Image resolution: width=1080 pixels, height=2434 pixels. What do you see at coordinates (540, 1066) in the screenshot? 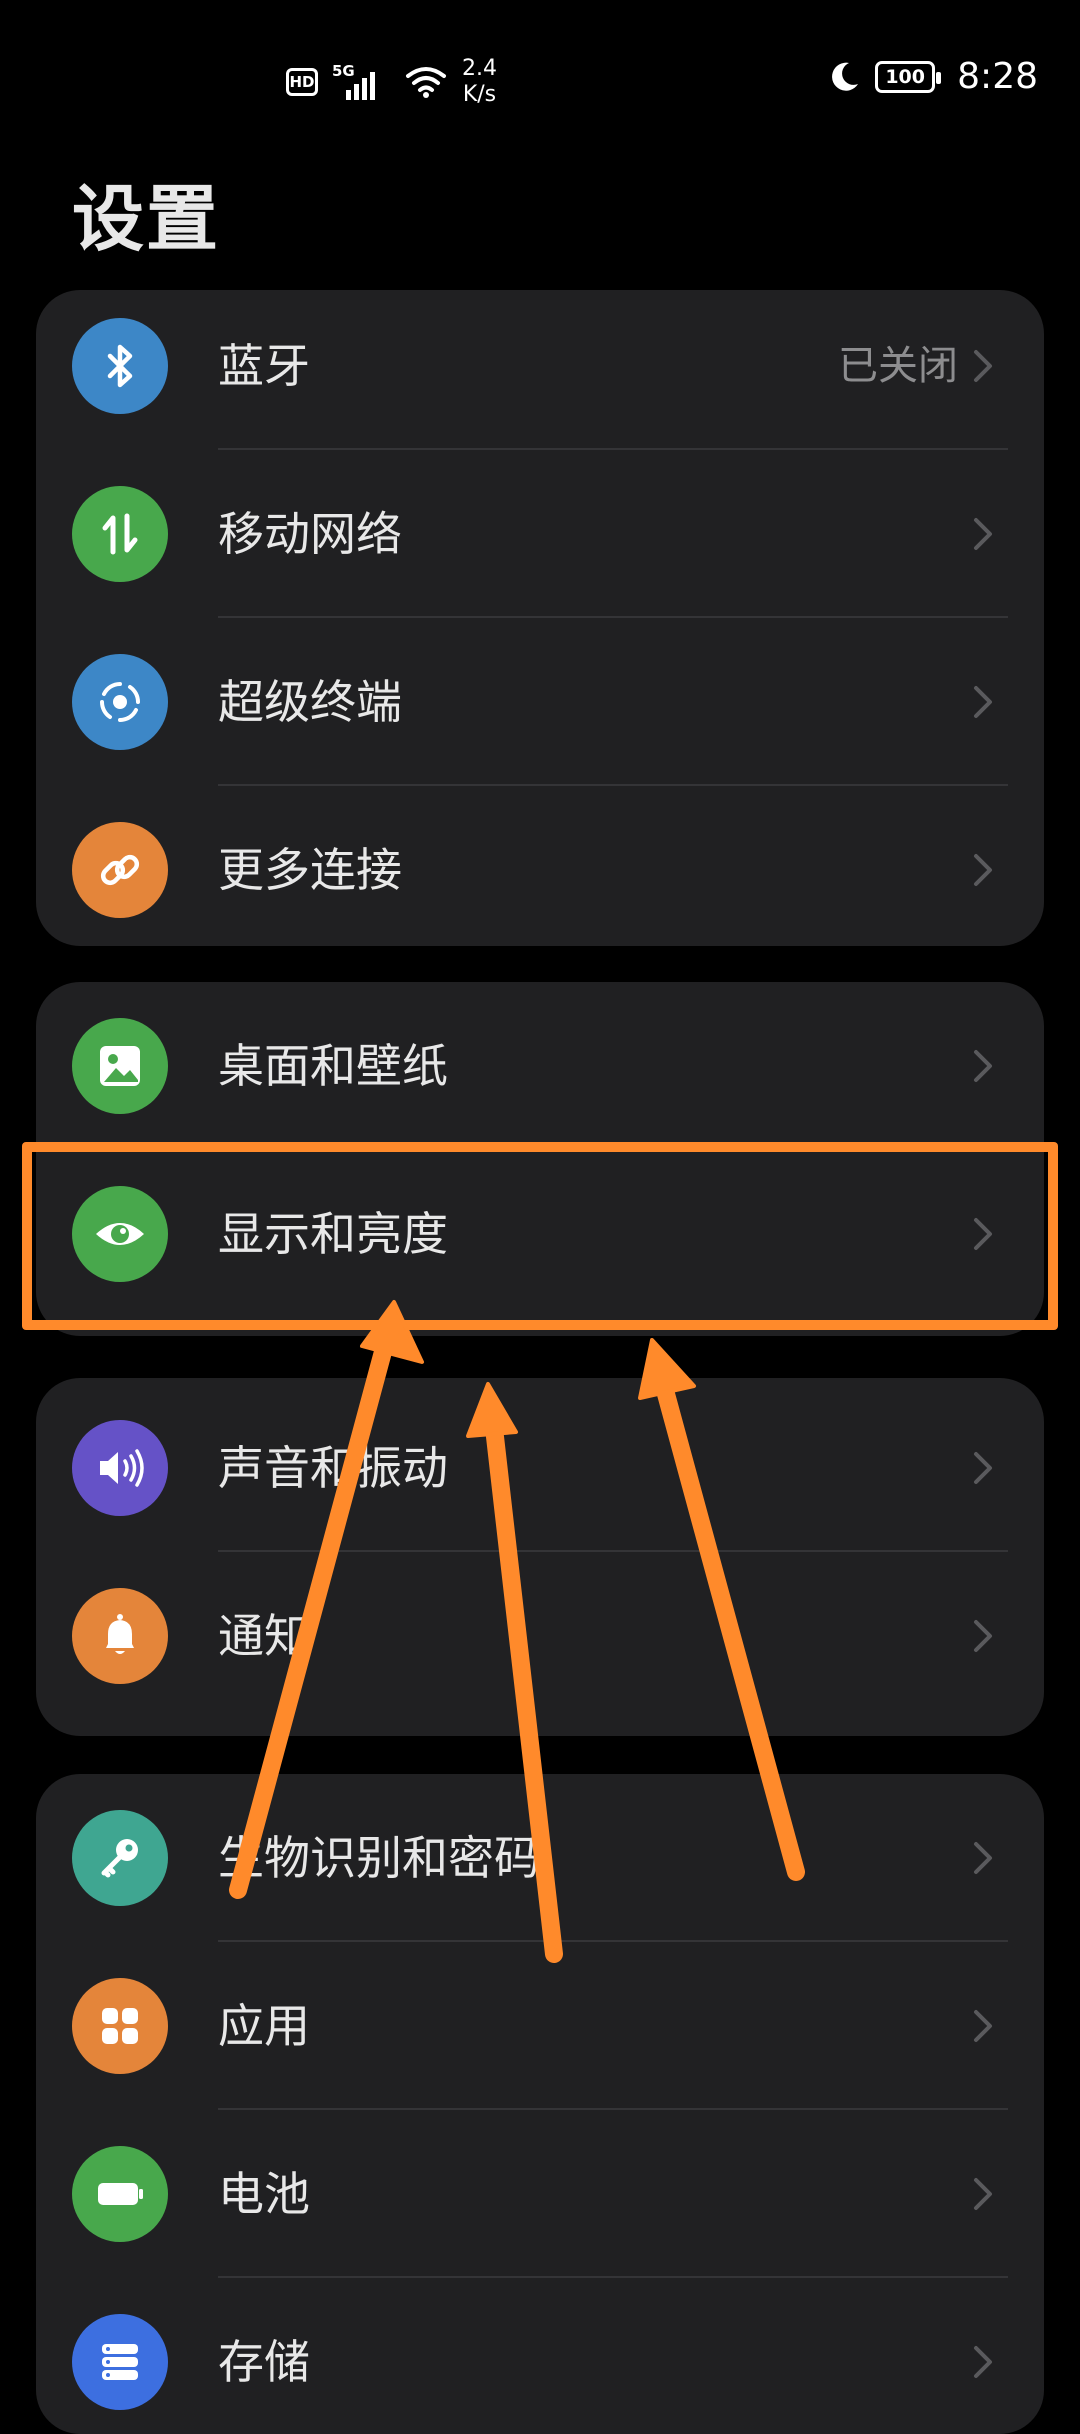
I see `settings-item-wallpaper: 桌面和壁纸` at bounding box center [540, 1066].